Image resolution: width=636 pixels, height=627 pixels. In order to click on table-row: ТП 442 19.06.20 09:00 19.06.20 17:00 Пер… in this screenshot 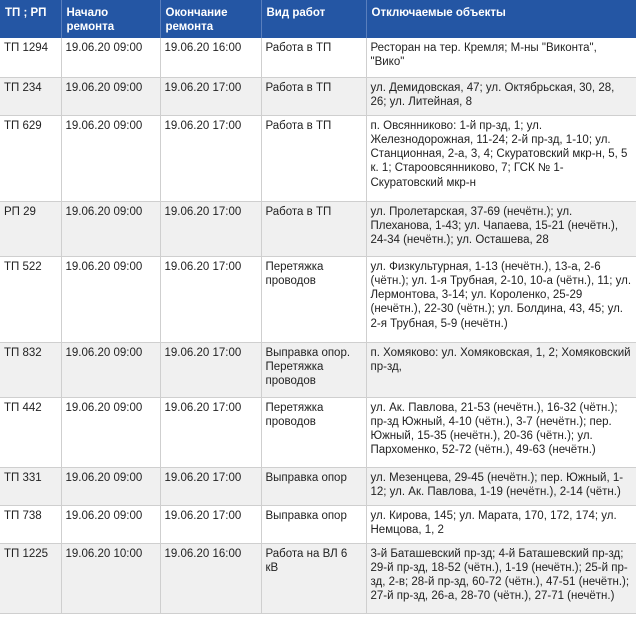, I will do `click(318, 432)`.